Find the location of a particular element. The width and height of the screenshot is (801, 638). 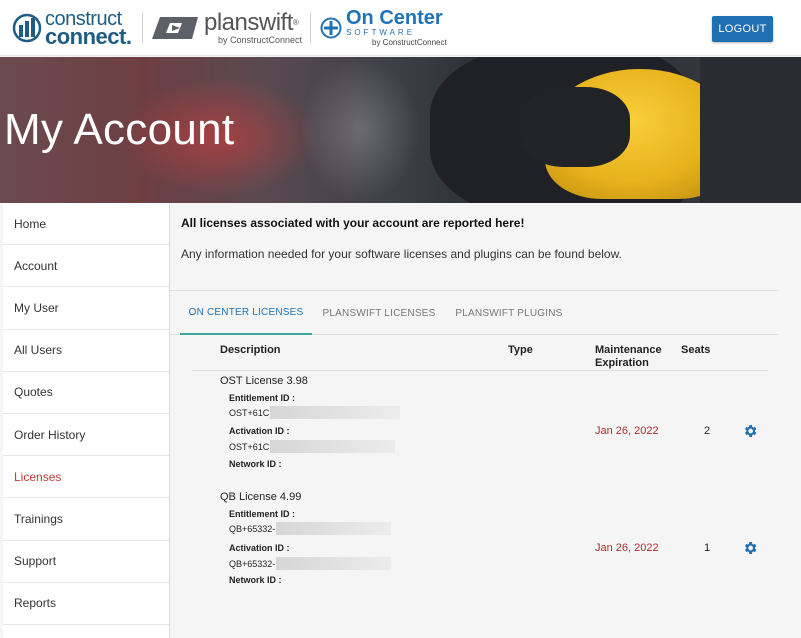

planswift-logo: planswift® by ConstructConnect is located at coordinates (227, 28).